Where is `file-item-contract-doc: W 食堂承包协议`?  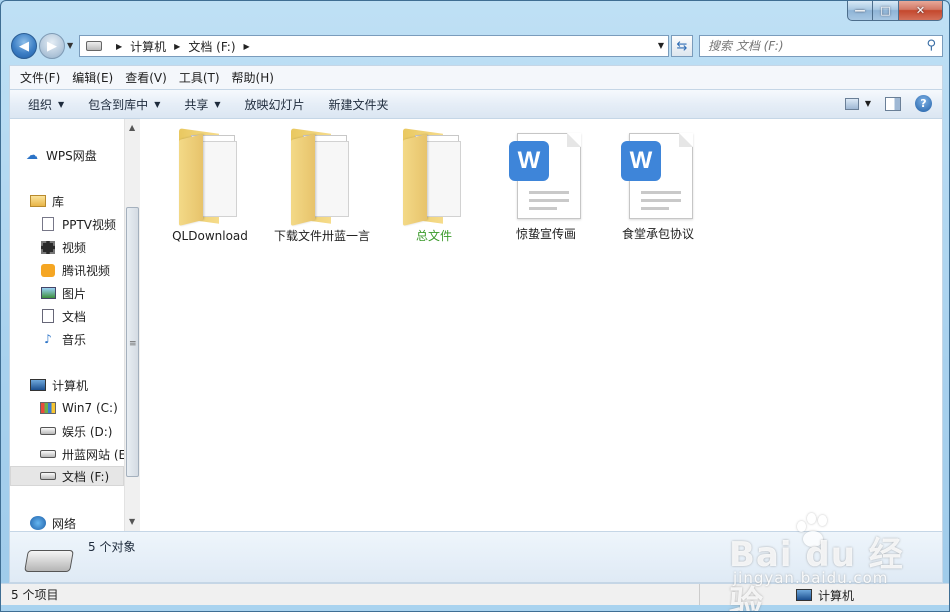 file-item-contract-doc: W 食堂承包协议 is located at coordinates (658, 184).